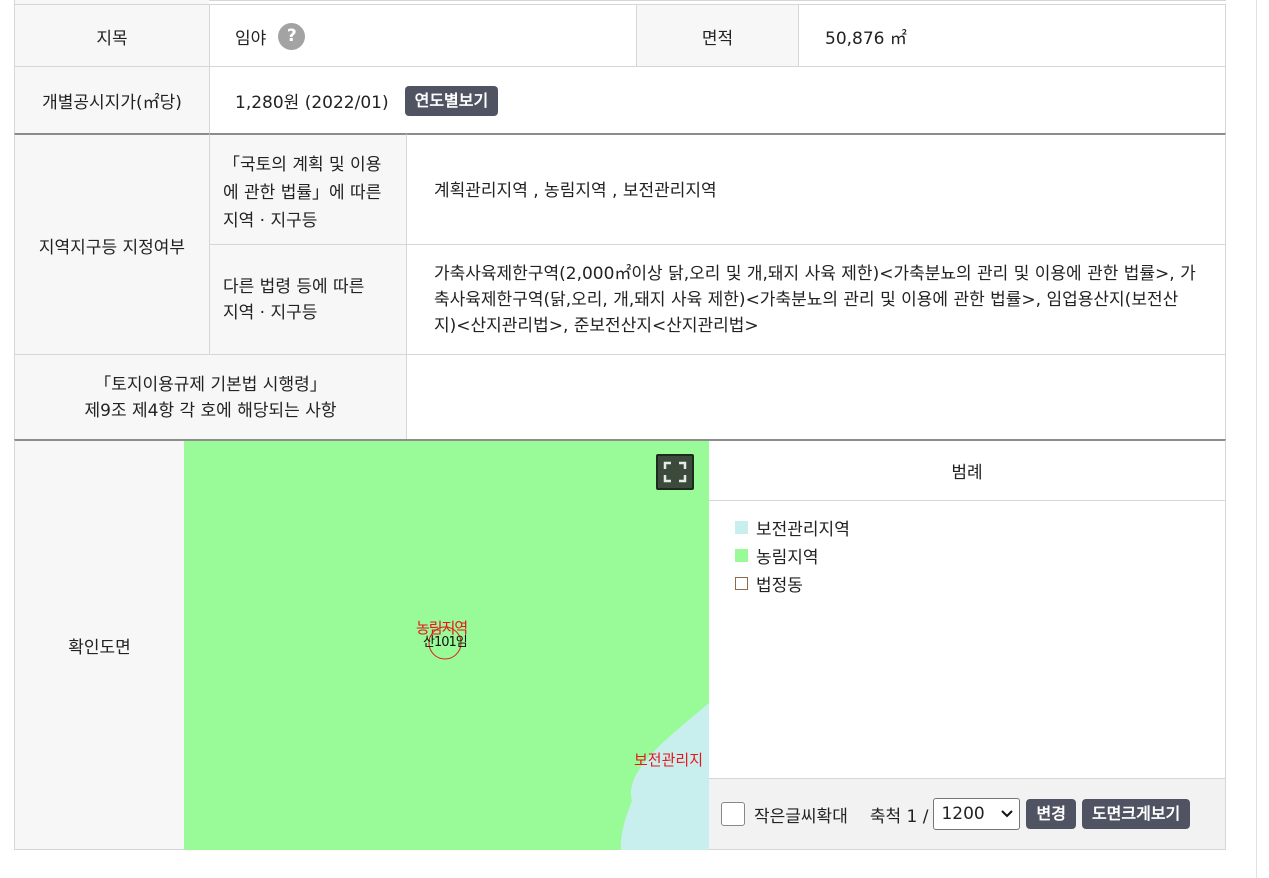 This screenshot has height=878, width=1269. What do you see at coordinates (741, 527) in the screenshot?
I see `legend-swatch-conserve` at bounding box center [741, 527].